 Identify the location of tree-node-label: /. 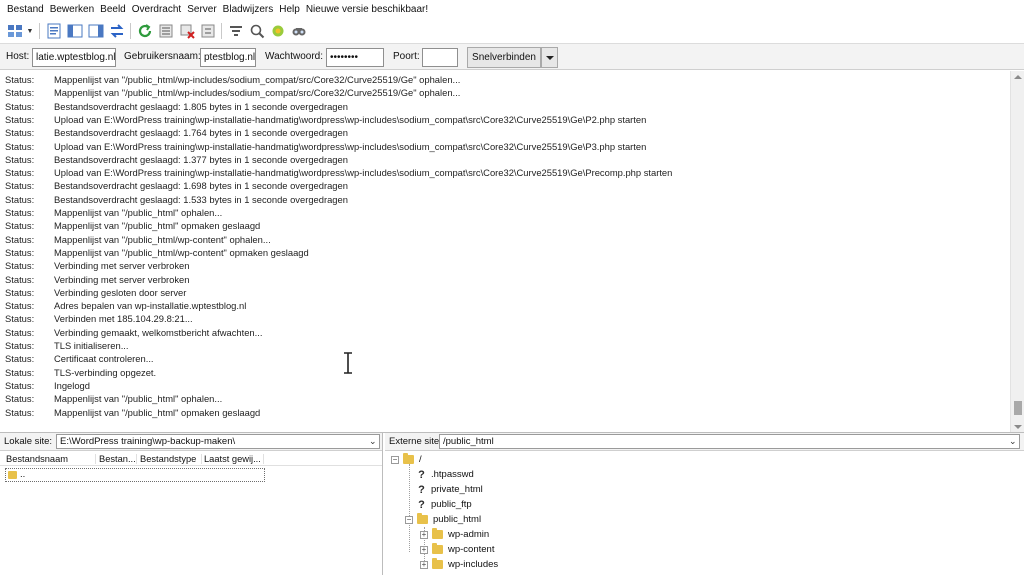
(420, 459).